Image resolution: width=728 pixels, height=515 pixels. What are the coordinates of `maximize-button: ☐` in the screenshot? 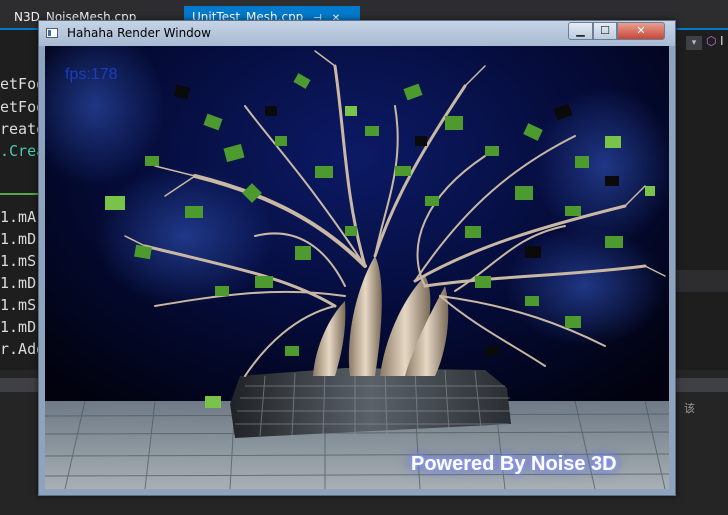 It's located at (605, 31).